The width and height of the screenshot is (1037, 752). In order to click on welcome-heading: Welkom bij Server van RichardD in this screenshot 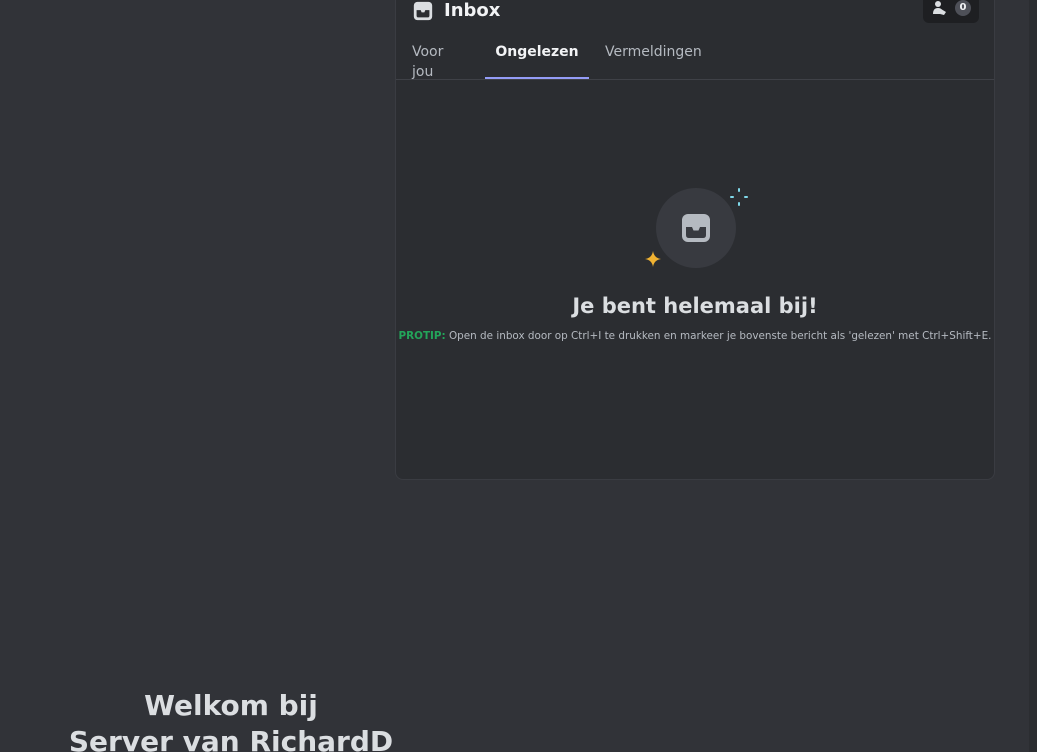, I will do `click(231, 720)`.